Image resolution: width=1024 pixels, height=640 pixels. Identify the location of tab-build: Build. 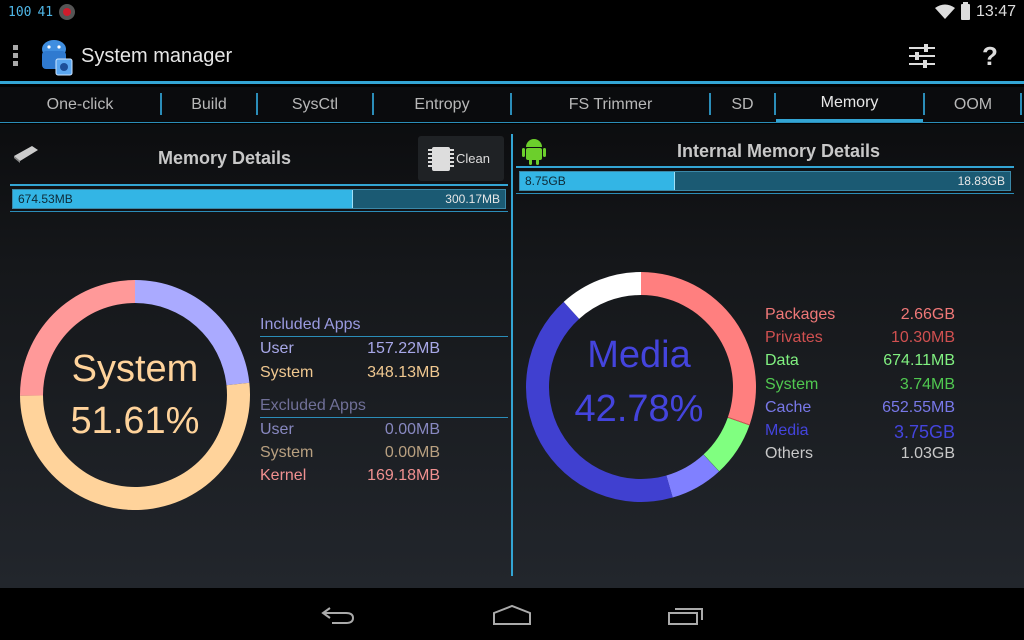
(209, 104).